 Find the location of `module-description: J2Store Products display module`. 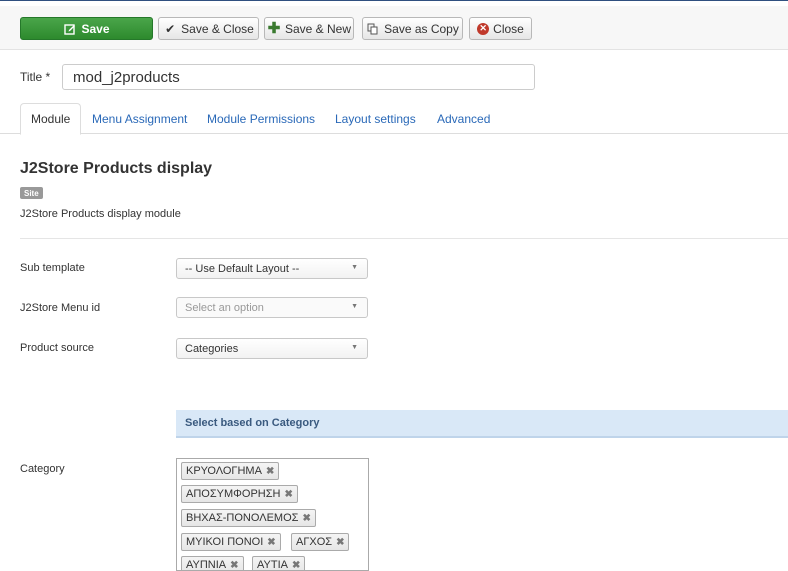

module-description: J2Store Products display module is located at coordinates (100, 214).